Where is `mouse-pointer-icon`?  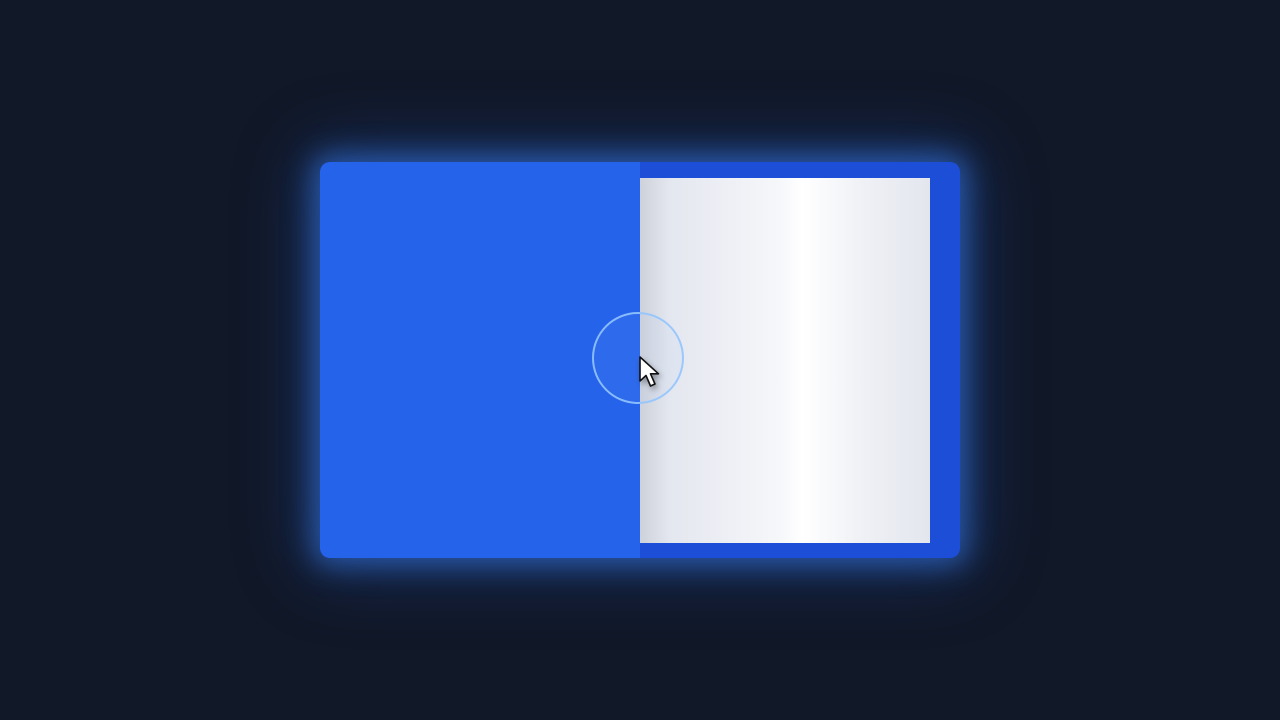 mouse-pointer-icon is located at coordinates (649, 371).